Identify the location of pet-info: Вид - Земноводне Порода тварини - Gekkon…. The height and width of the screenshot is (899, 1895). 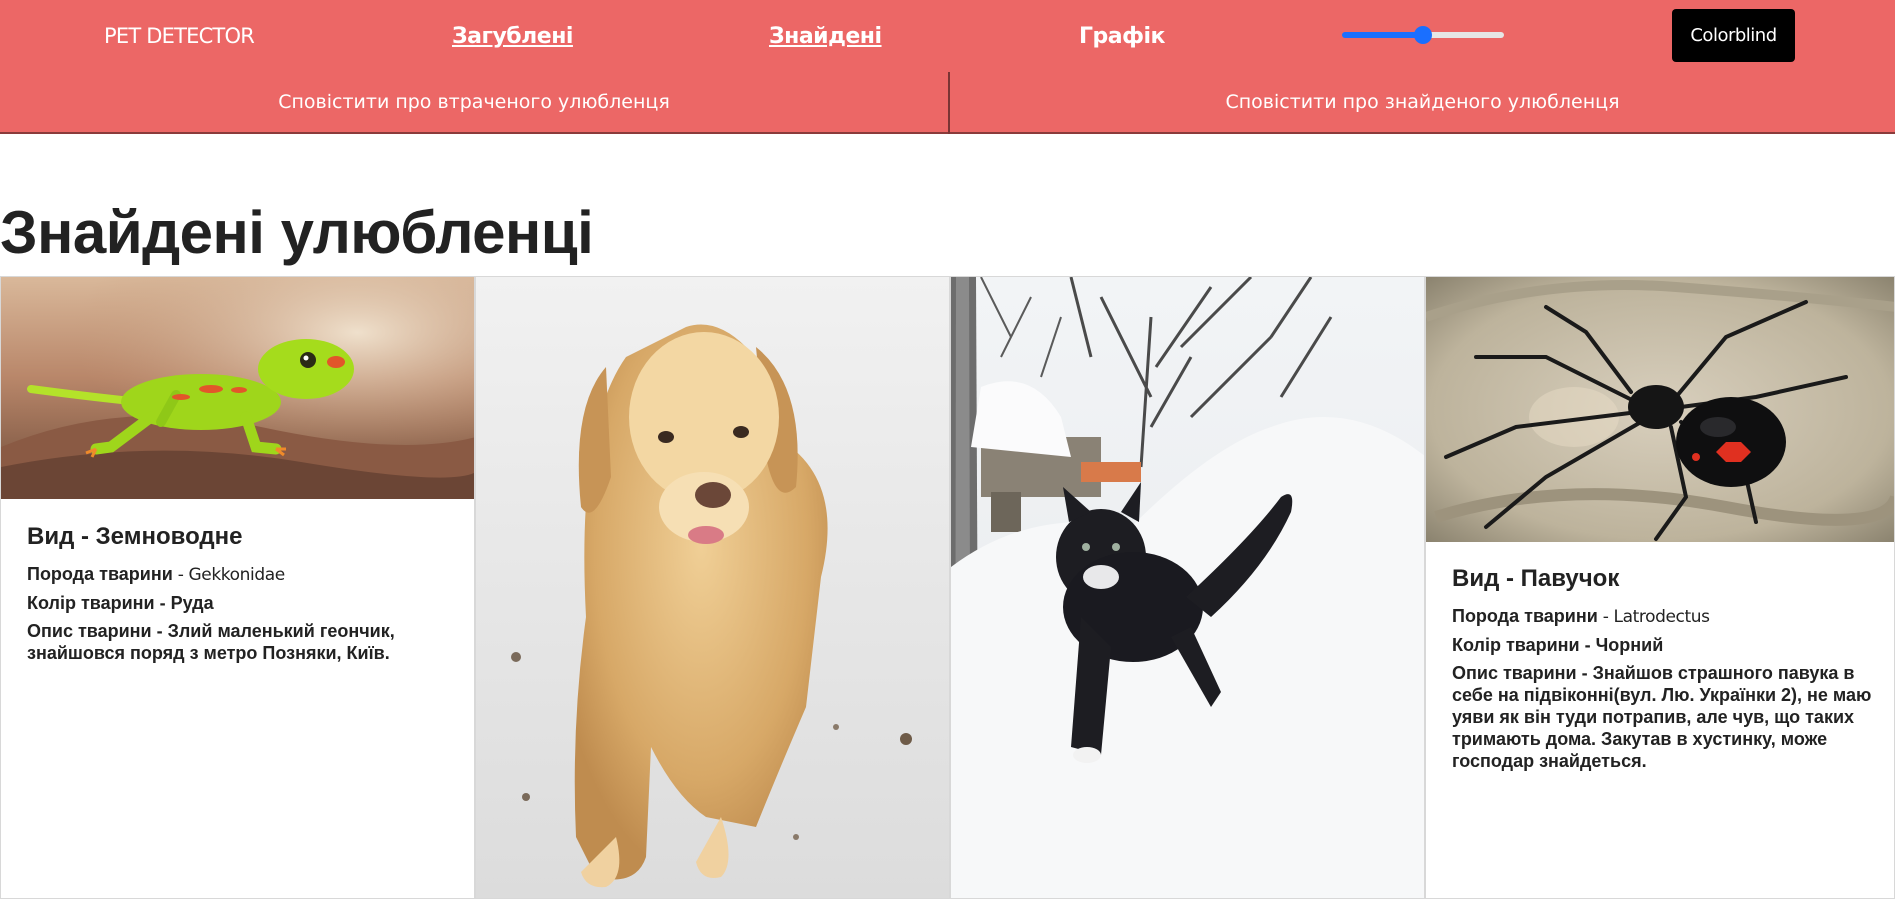
(240, 596).